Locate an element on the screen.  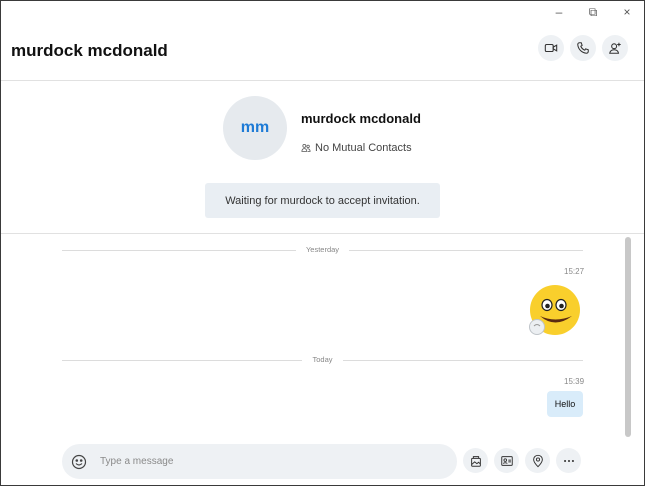
header-actions is located at coordinates (583, 48).